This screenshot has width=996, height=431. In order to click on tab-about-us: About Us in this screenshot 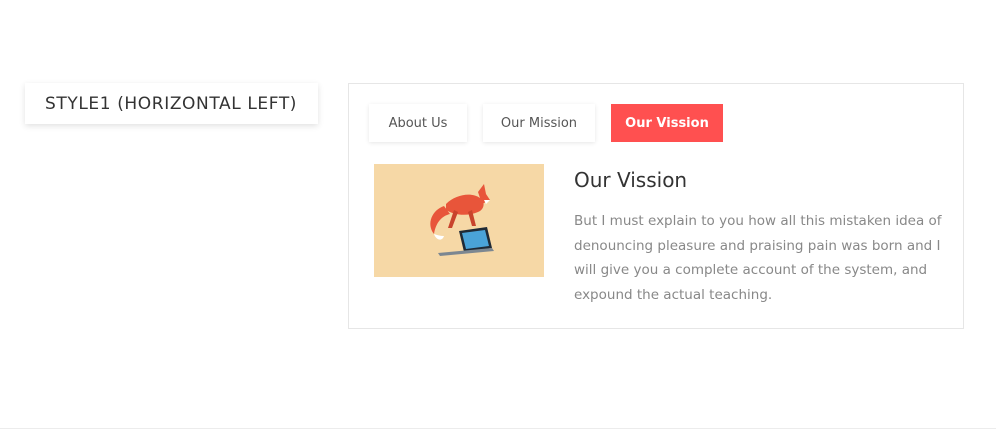, I will do `click(418, 123)`.